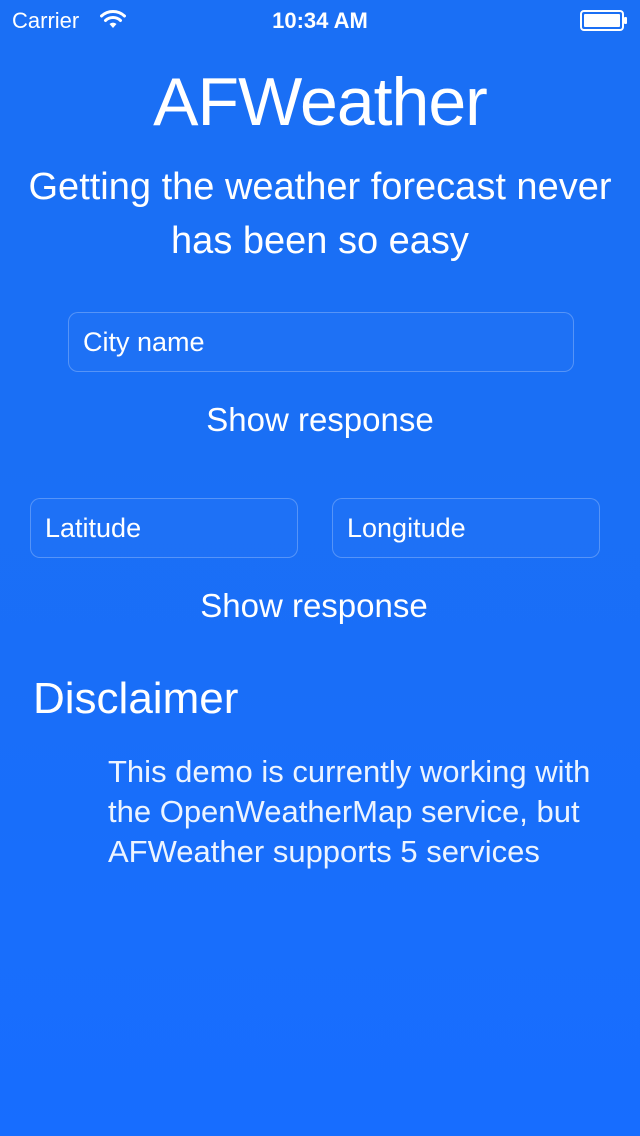 This screenshot has width=640, height=1136. What do you see at coordinates (314, 606) in the screenshot?
I see `show-response-coordinates-button: Show response` at bounding box center [314, 606].